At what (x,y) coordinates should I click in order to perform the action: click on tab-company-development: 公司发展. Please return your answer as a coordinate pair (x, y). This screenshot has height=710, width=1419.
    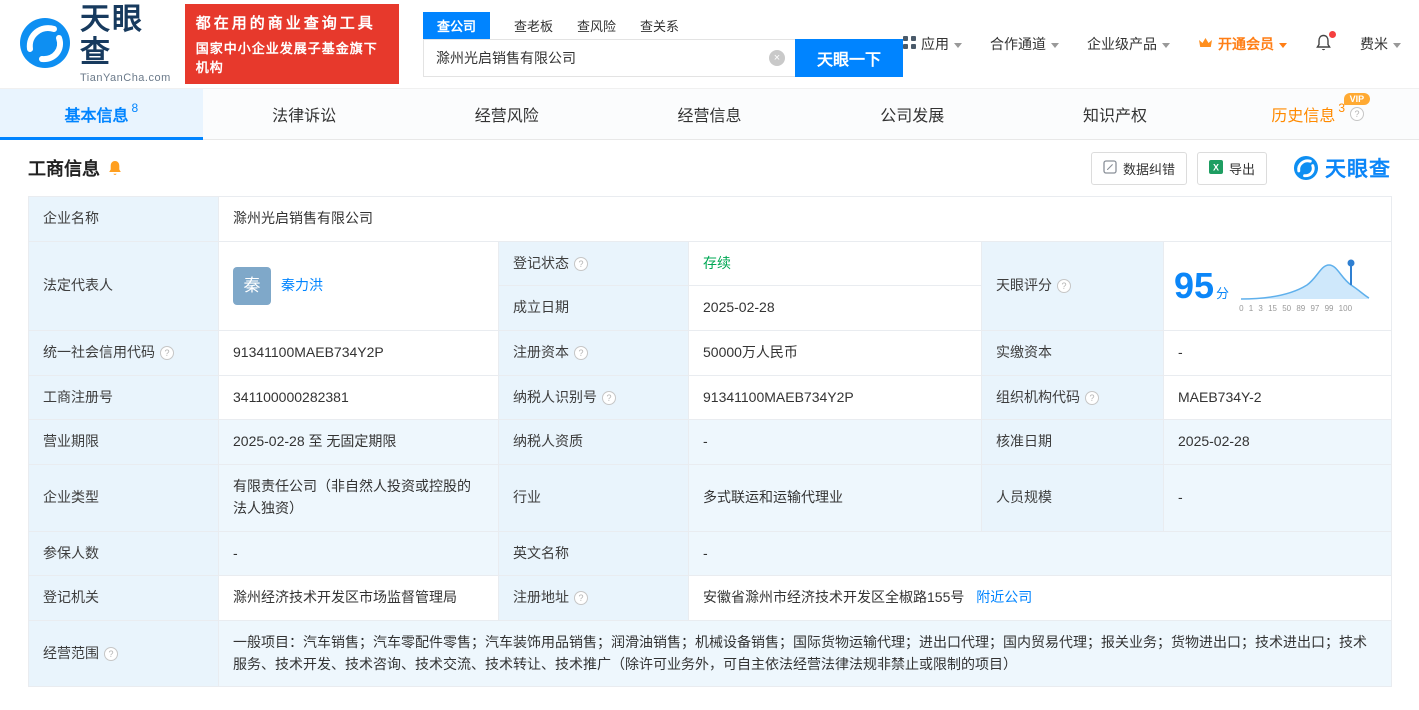
    Looking at the image, I should click on (912, 114).